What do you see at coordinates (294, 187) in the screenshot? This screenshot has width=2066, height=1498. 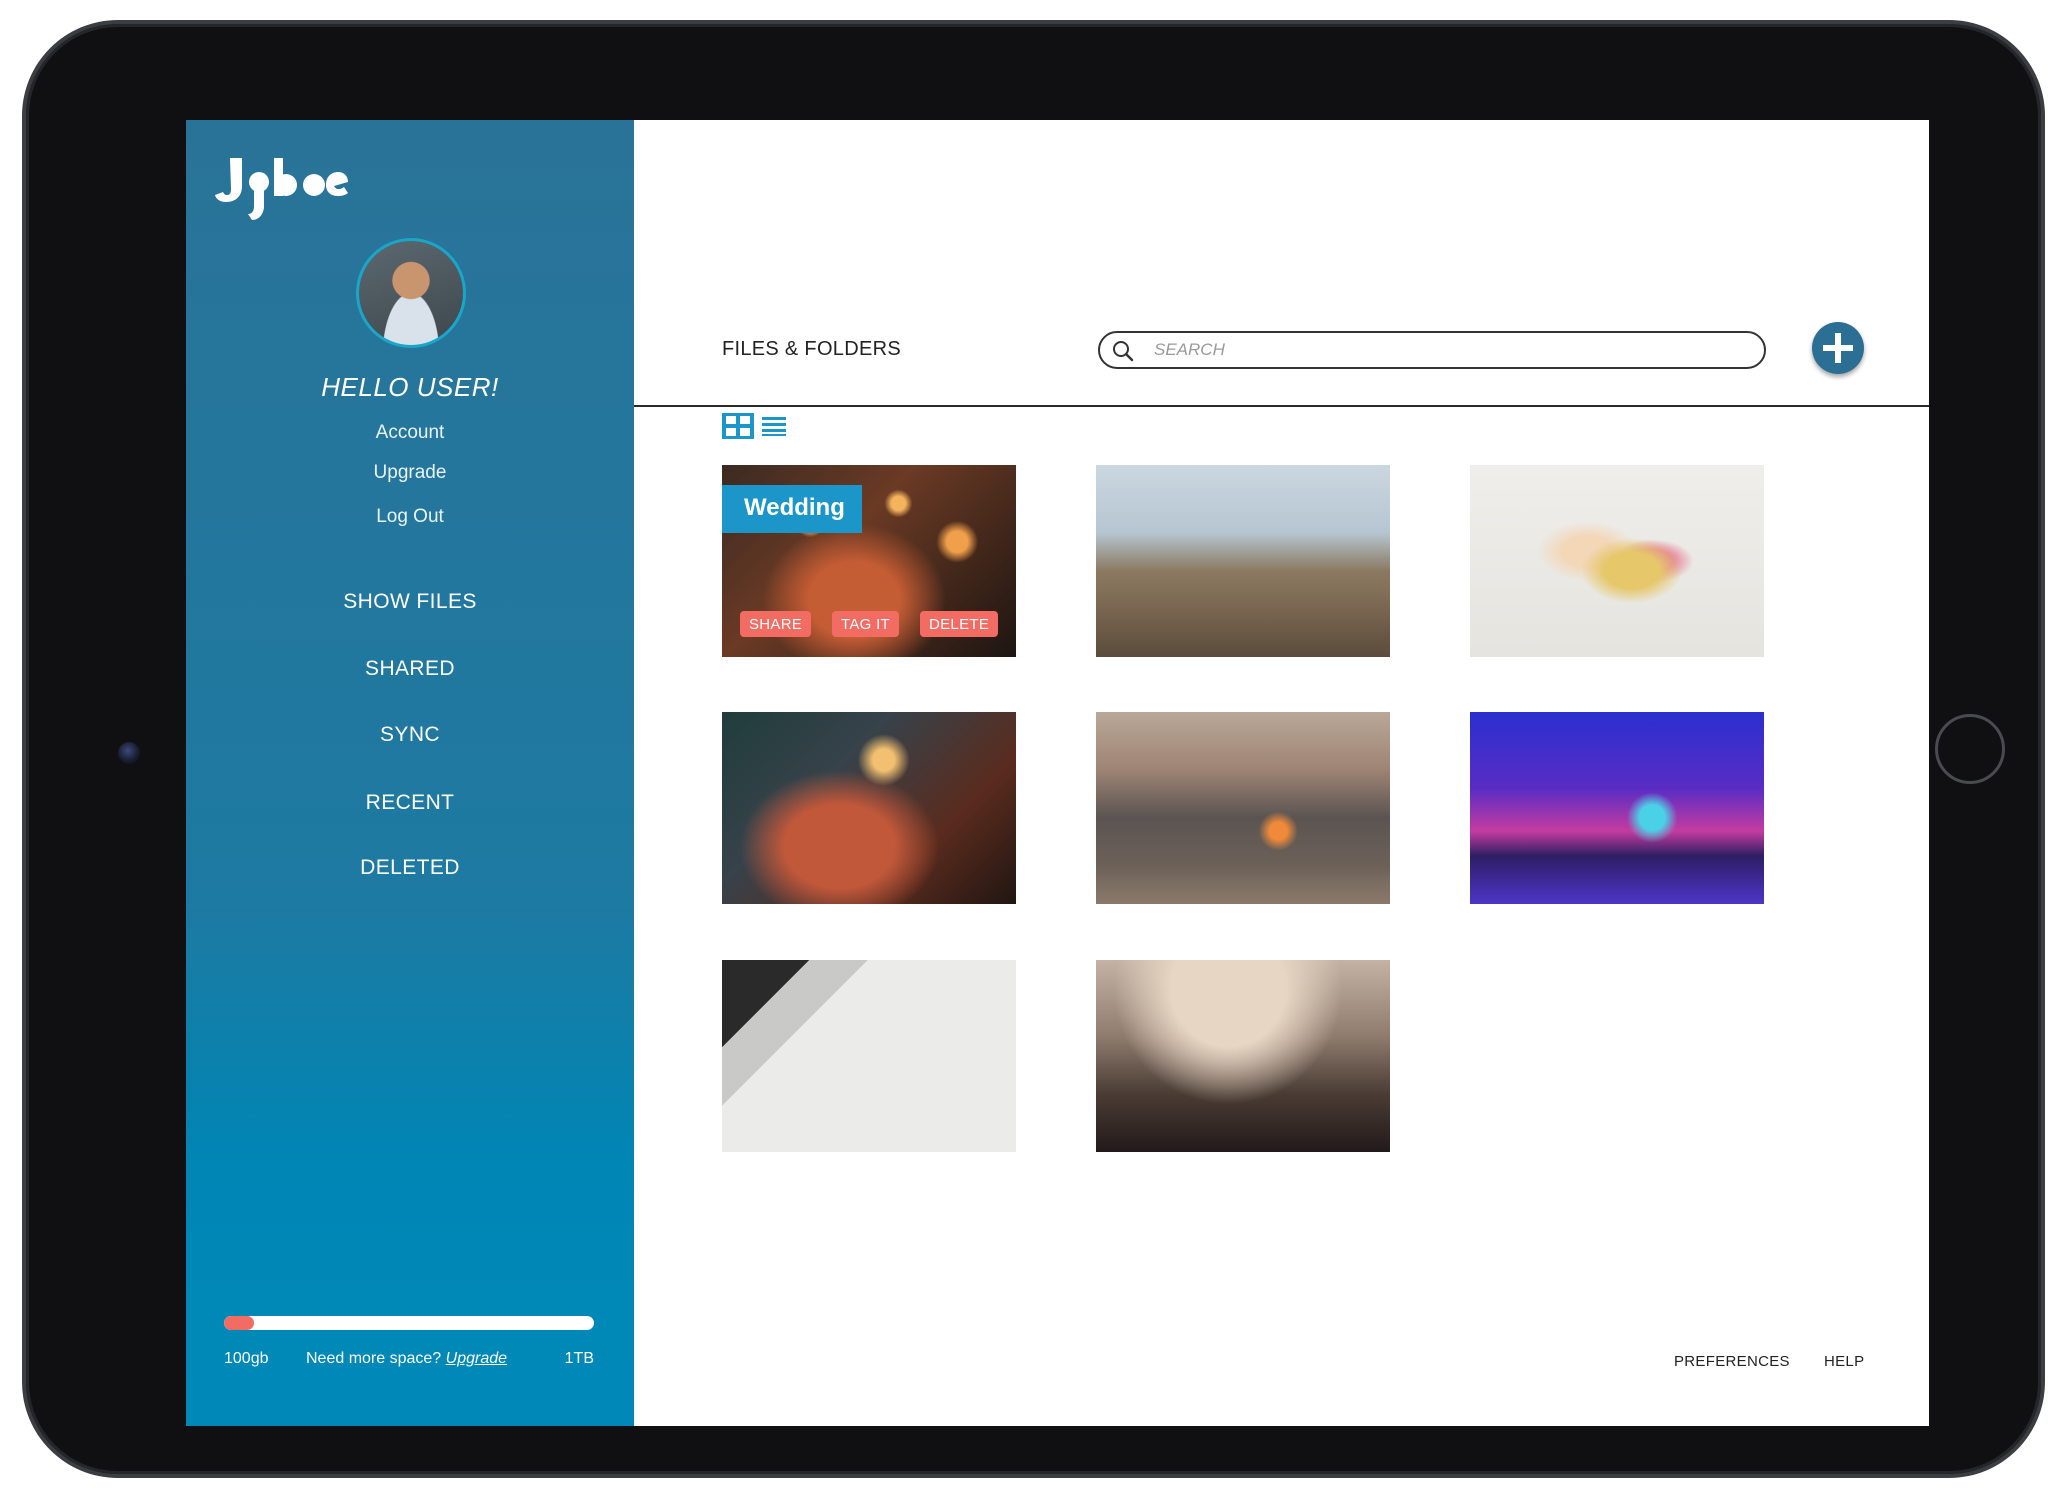 I see `app-logo` at bounding box center [294, 187].